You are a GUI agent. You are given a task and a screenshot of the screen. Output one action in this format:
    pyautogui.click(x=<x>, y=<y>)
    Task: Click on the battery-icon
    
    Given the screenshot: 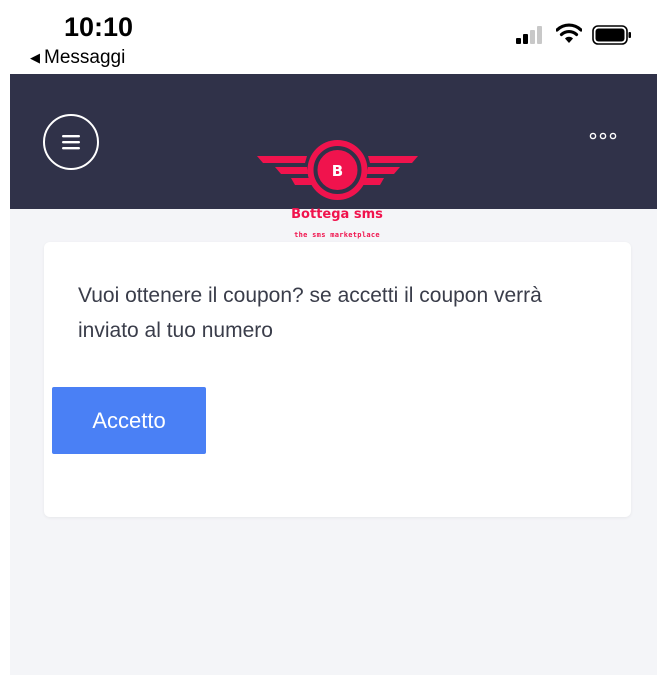 What is the action you would take?
    pyautogui.click(x=611, y=35)
    